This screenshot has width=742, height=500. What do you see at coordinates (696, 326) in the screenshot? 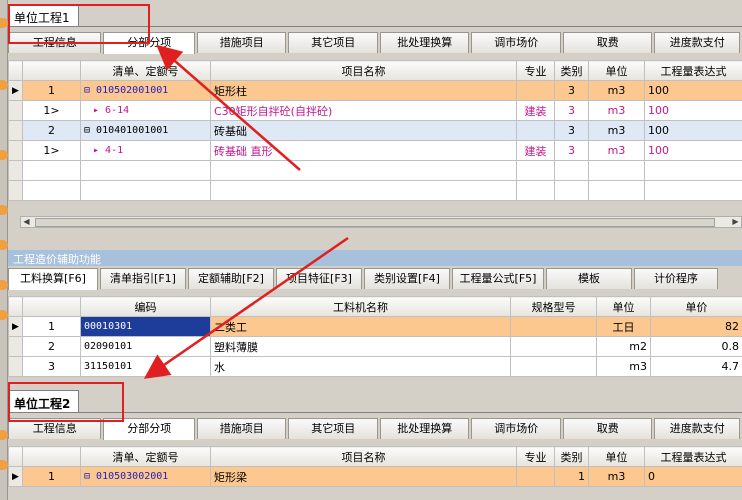
I see `cell-price: 82` at bounding box center [696, 326].